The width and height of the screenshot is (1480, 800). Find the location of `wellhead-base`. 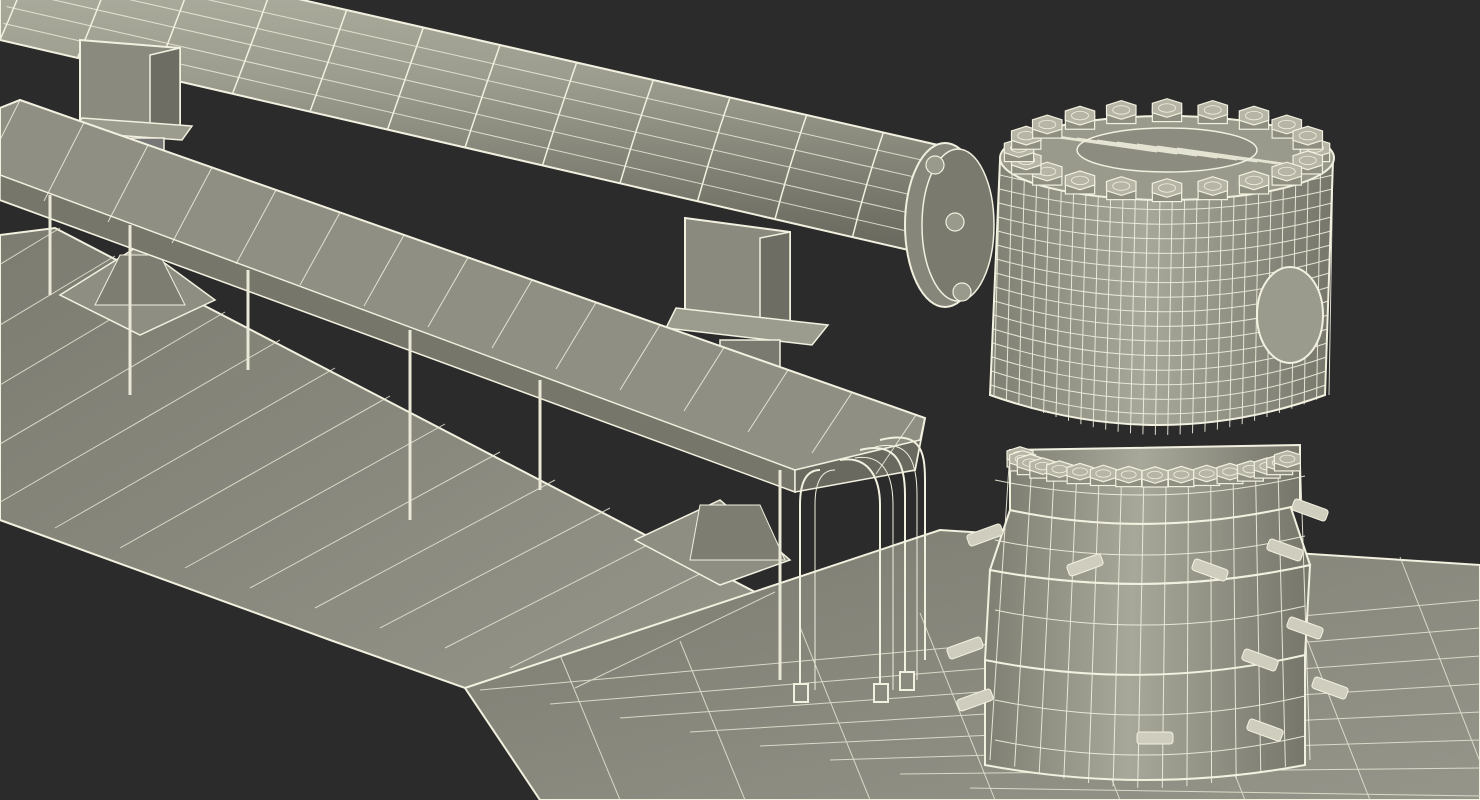

wellhead-base is located at coordinates (1147, 615).